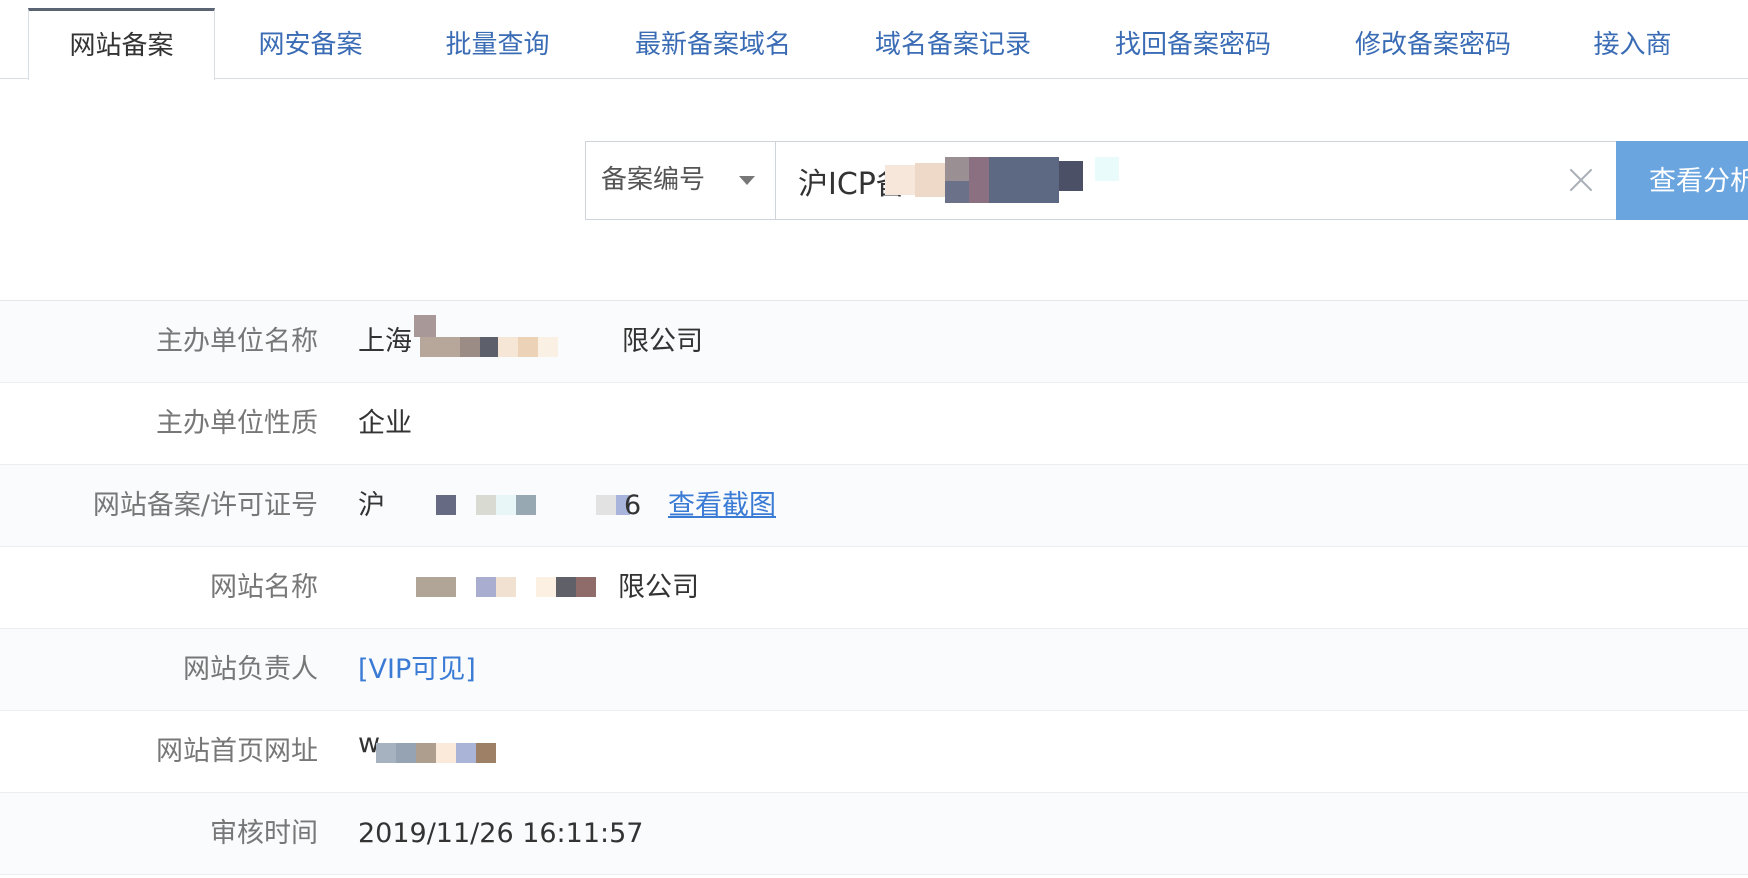 This screenshot has height=878, width=1748. Describe the element at coordinates (874, 752) in the screenshot. I see `table-row: 网站首页网址 w` at that location.